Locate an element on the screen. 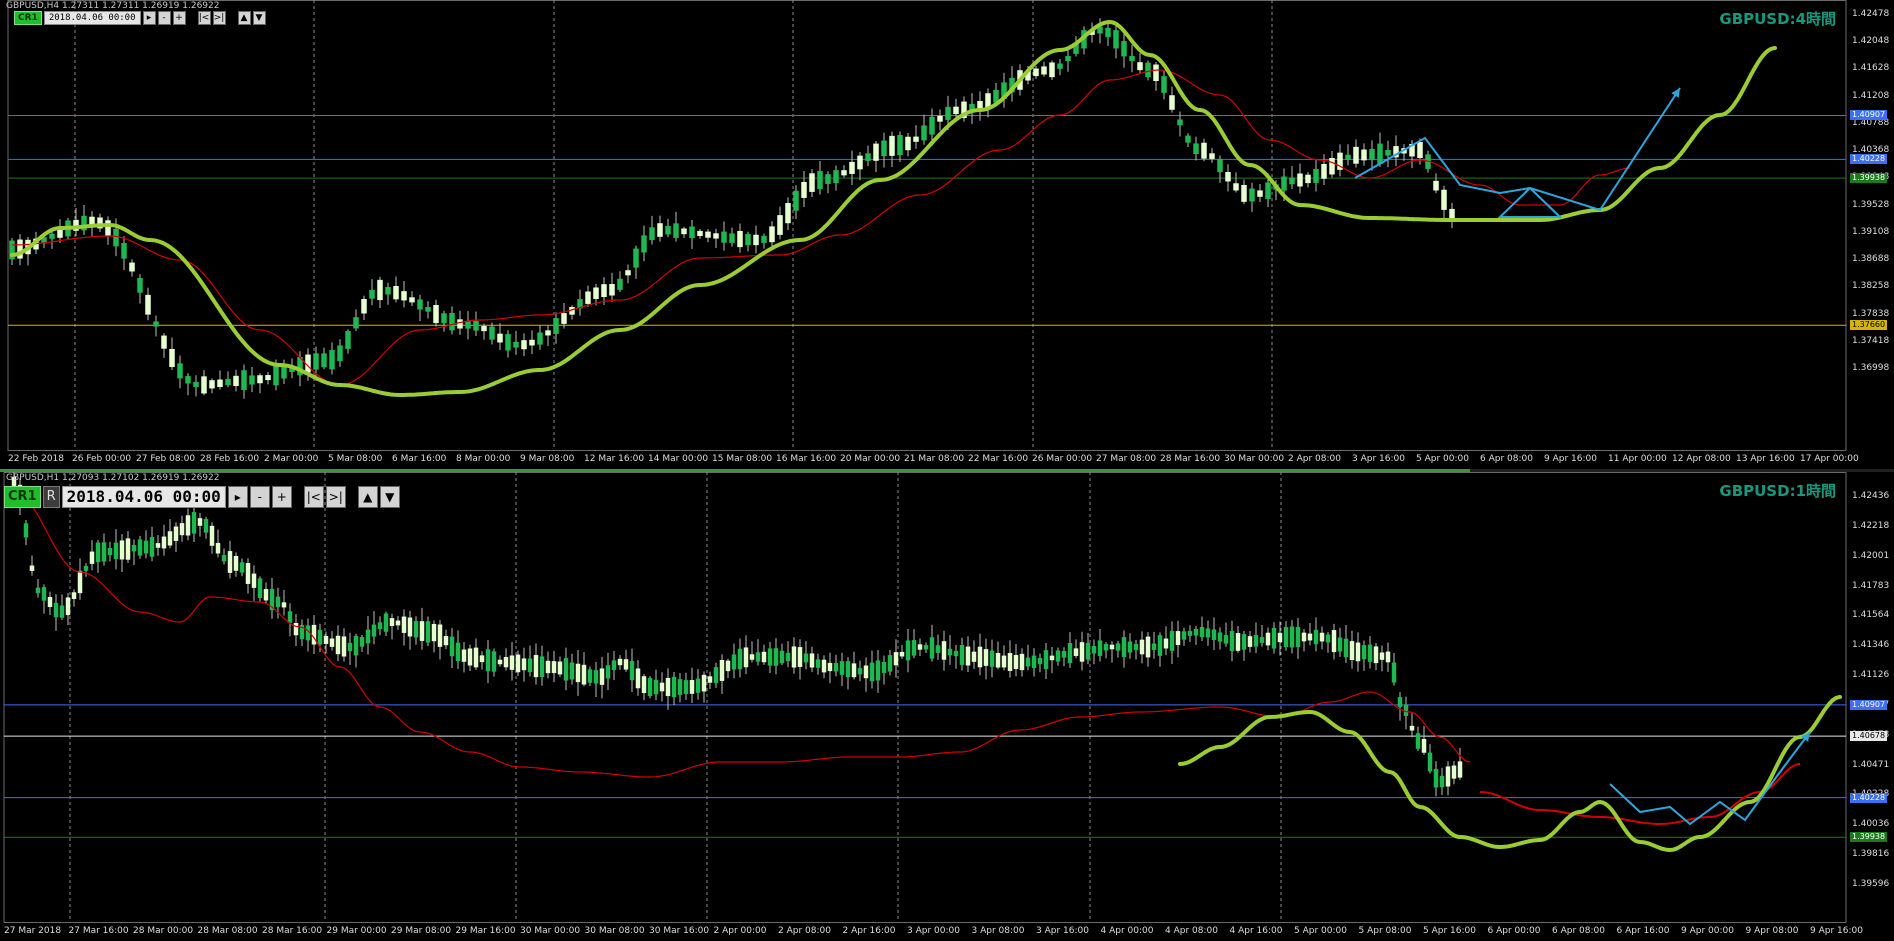 The image size is (1894, 941). h1-zoom-in-button: + is located at coordinates (281, 497).